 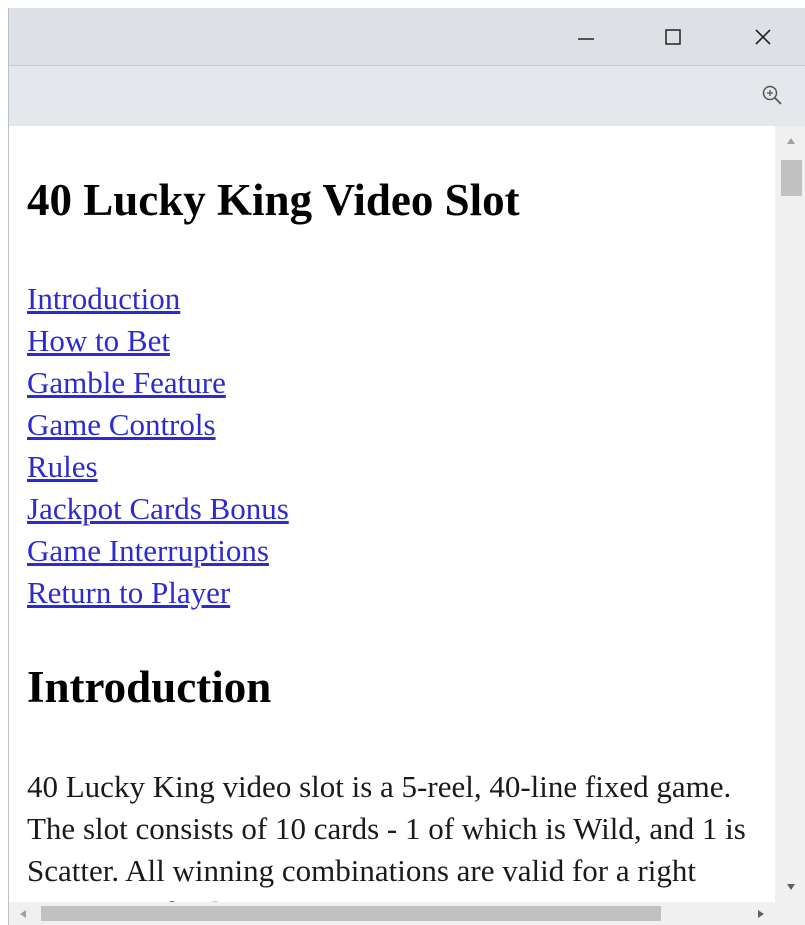 I want to click on section-heading-introduction: Introduction, so click(x=149, y=687).